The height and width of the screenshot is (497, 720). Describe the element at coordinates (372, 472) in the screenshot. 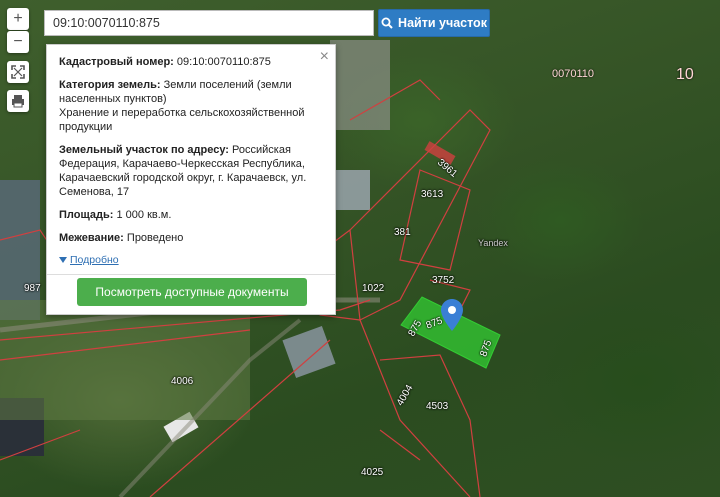

I see `parcel-label: 4025` at that location.